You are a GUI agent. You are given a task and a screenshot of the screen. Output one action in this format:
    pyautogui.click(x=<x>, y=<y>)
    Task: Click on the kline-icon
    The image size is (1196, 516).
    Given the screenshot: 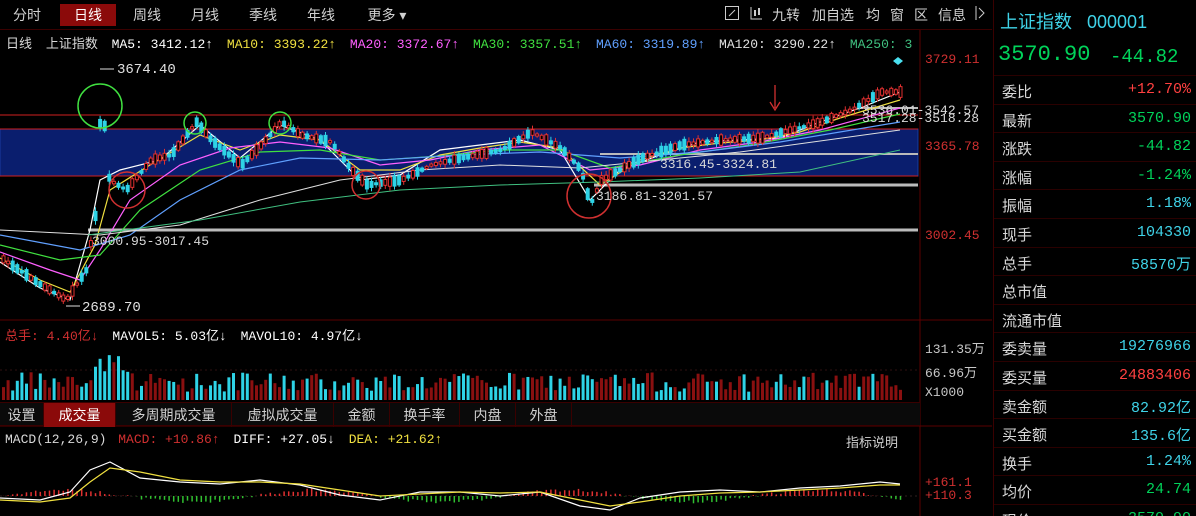 What is the action you would take?
    pyautogui.click(x=756, y=15)
    